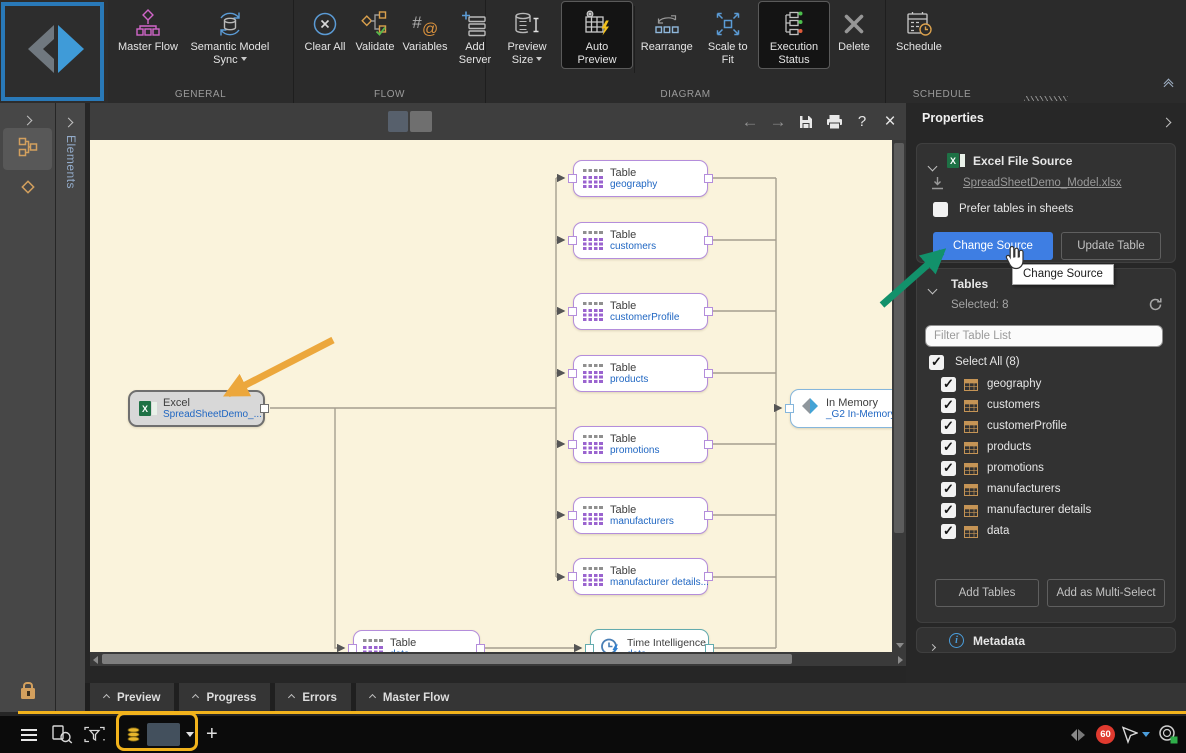  I want to click on clear-all-button: Clear All, so click(325, 29).